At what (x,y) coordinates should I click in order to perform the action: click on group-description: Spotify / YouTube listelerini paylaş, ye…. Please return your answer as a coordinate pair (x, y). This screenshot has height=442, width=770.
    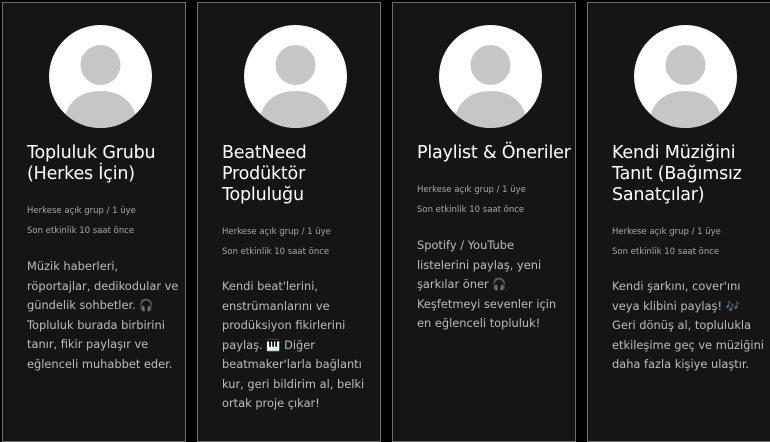
    Looking at the image, I should click on (487, 284).